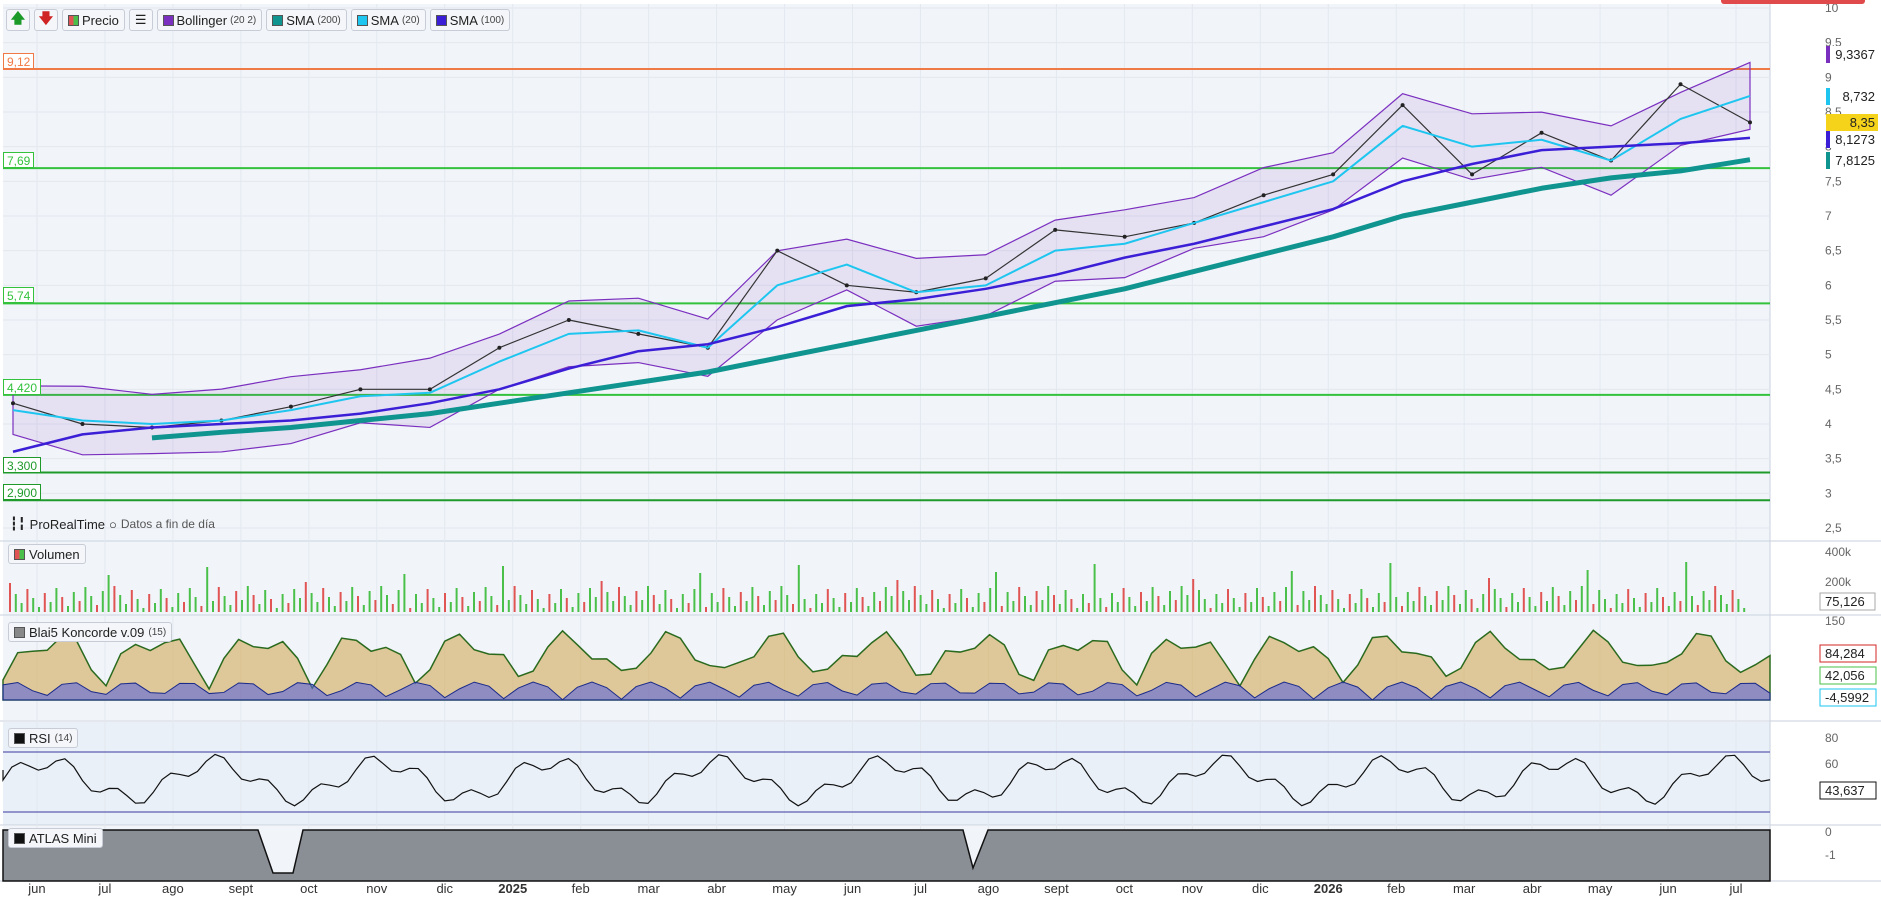 The height and width of the screenshot is (897, 1881). I want to click on legend-item-sma-20: SMA (20), so click(388, 20).